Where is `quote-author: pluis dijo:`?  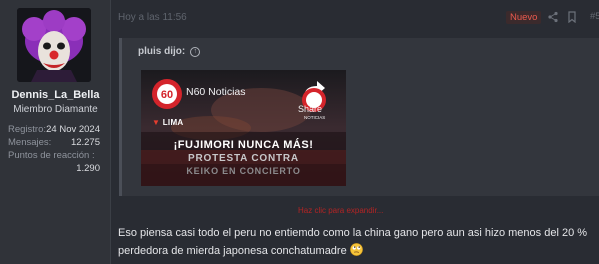 quote-author: pluis dijo: is located at coordinates (161, 51).